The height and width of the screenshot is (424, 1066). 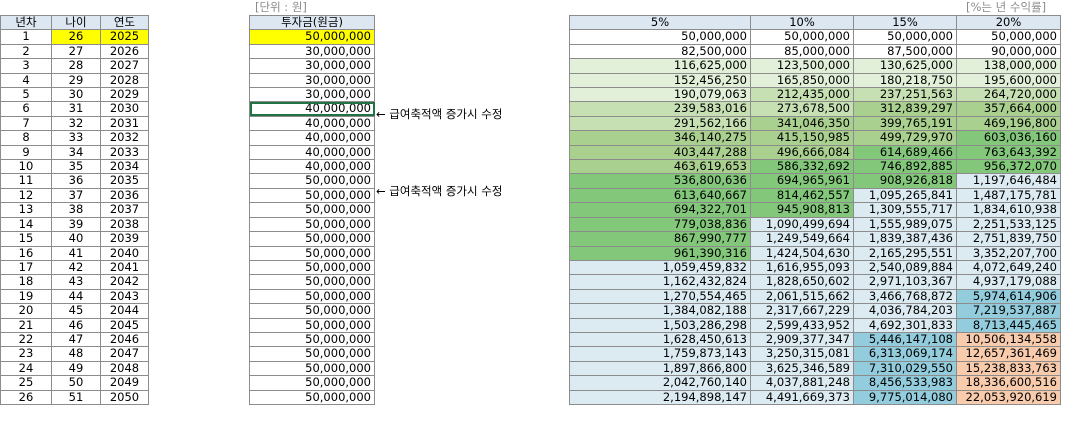 I want to click on year-number-cell: 16, so click(x=26, y=253).